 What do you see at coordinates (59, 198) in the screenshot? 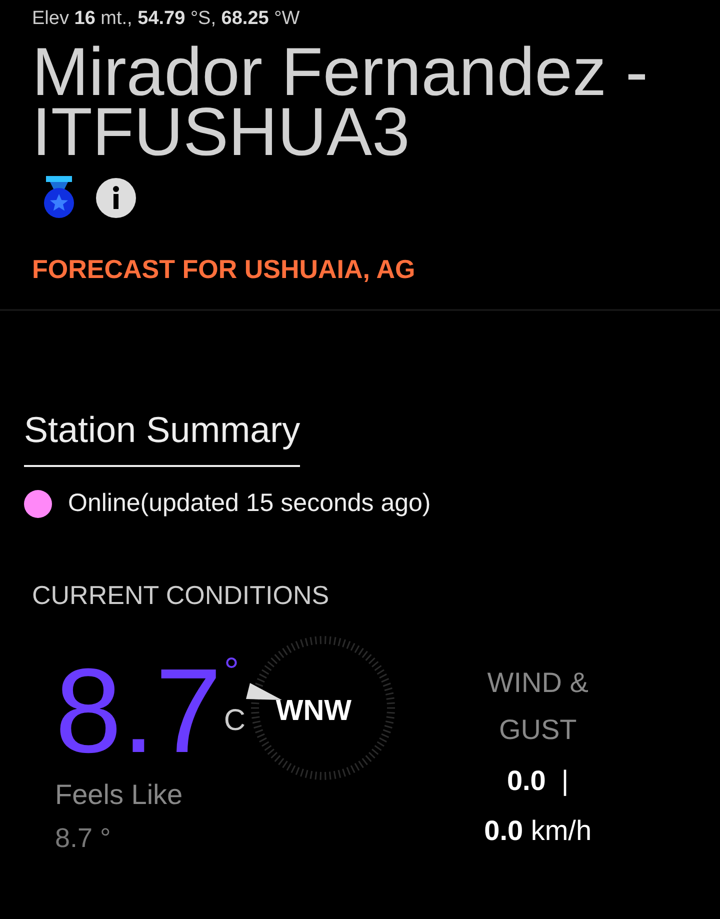
I see `medal-icon` at bounding box center [59, 198].